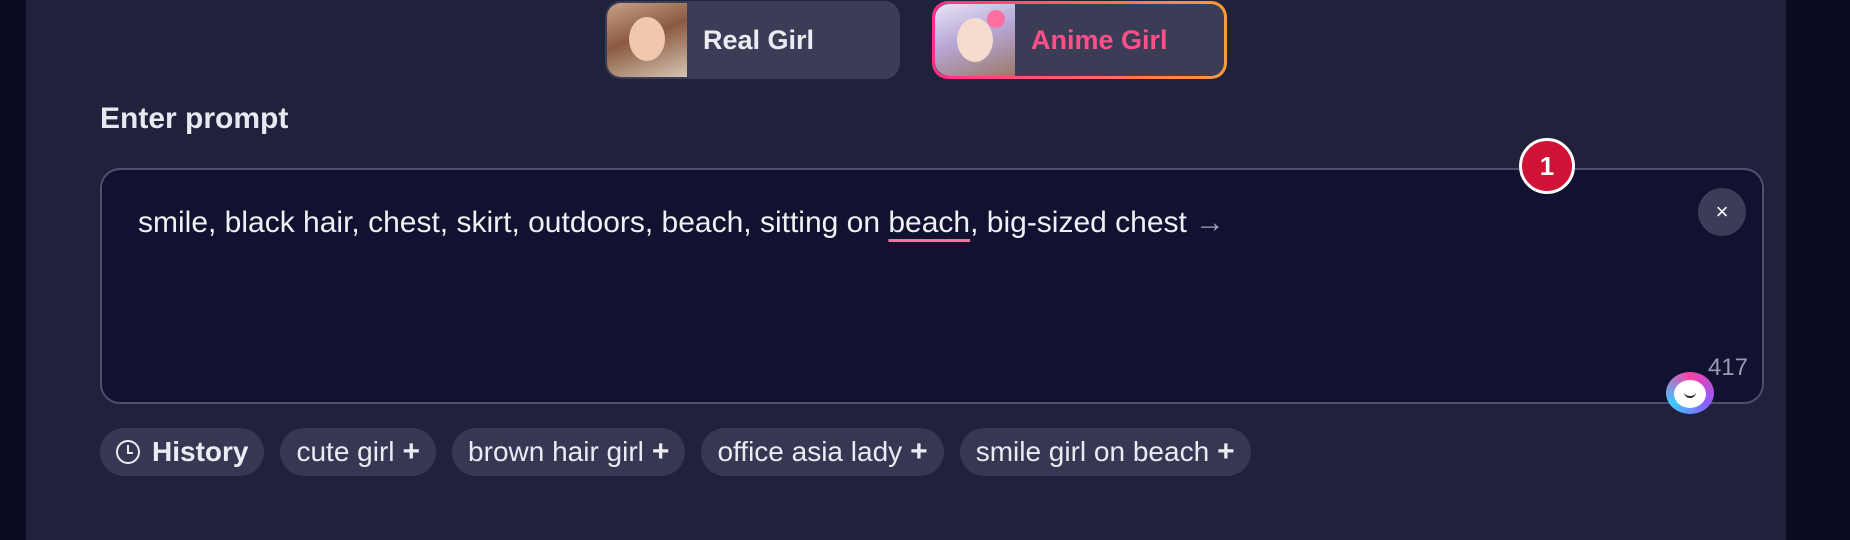 This screenshot has height=540, width=1850. I want to click on chip-office-asia-lady: office asia lady +, so click(822, 452).